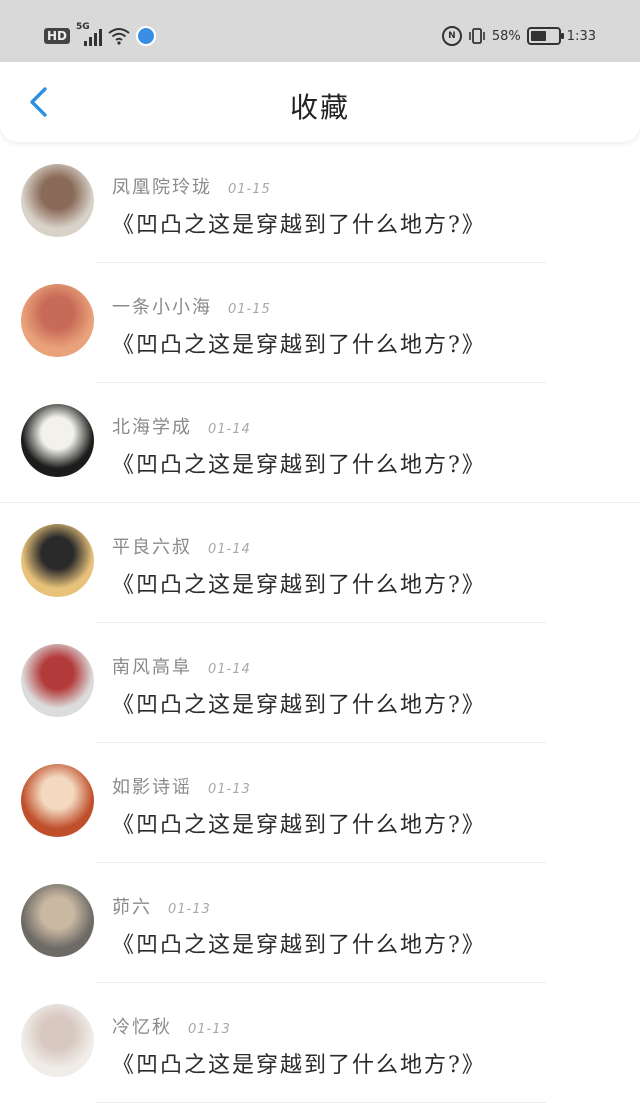 This screenshot has width=640, height=1103. I want to click on user-name: 冷忆秋, so click(142, 1027).